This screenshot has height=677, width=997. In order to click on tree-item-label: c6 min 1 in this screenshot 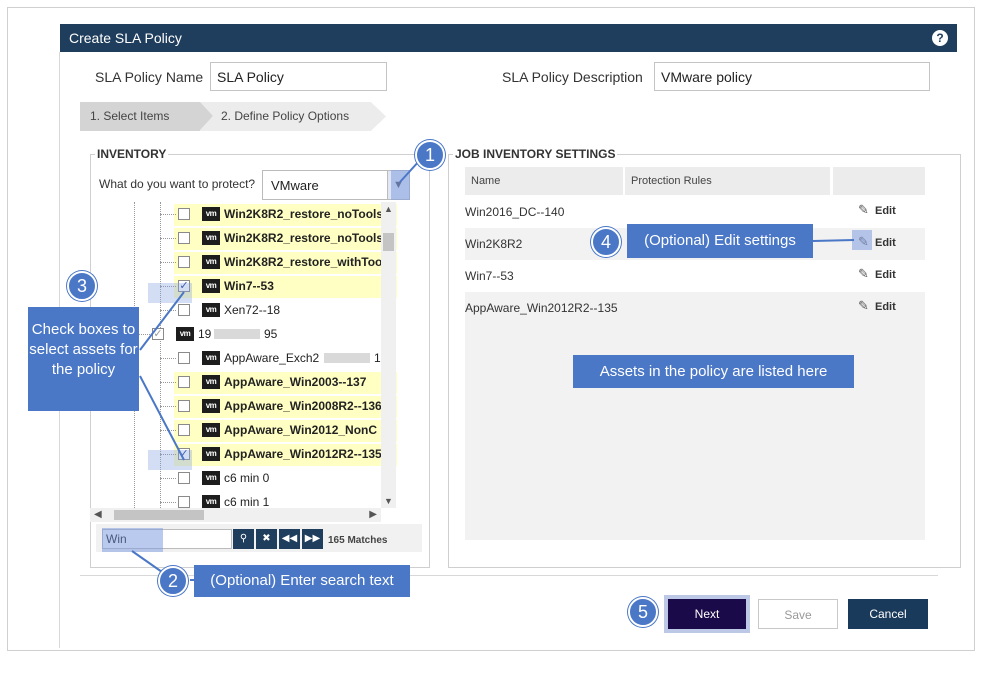, I will do `click(247, 501)`.